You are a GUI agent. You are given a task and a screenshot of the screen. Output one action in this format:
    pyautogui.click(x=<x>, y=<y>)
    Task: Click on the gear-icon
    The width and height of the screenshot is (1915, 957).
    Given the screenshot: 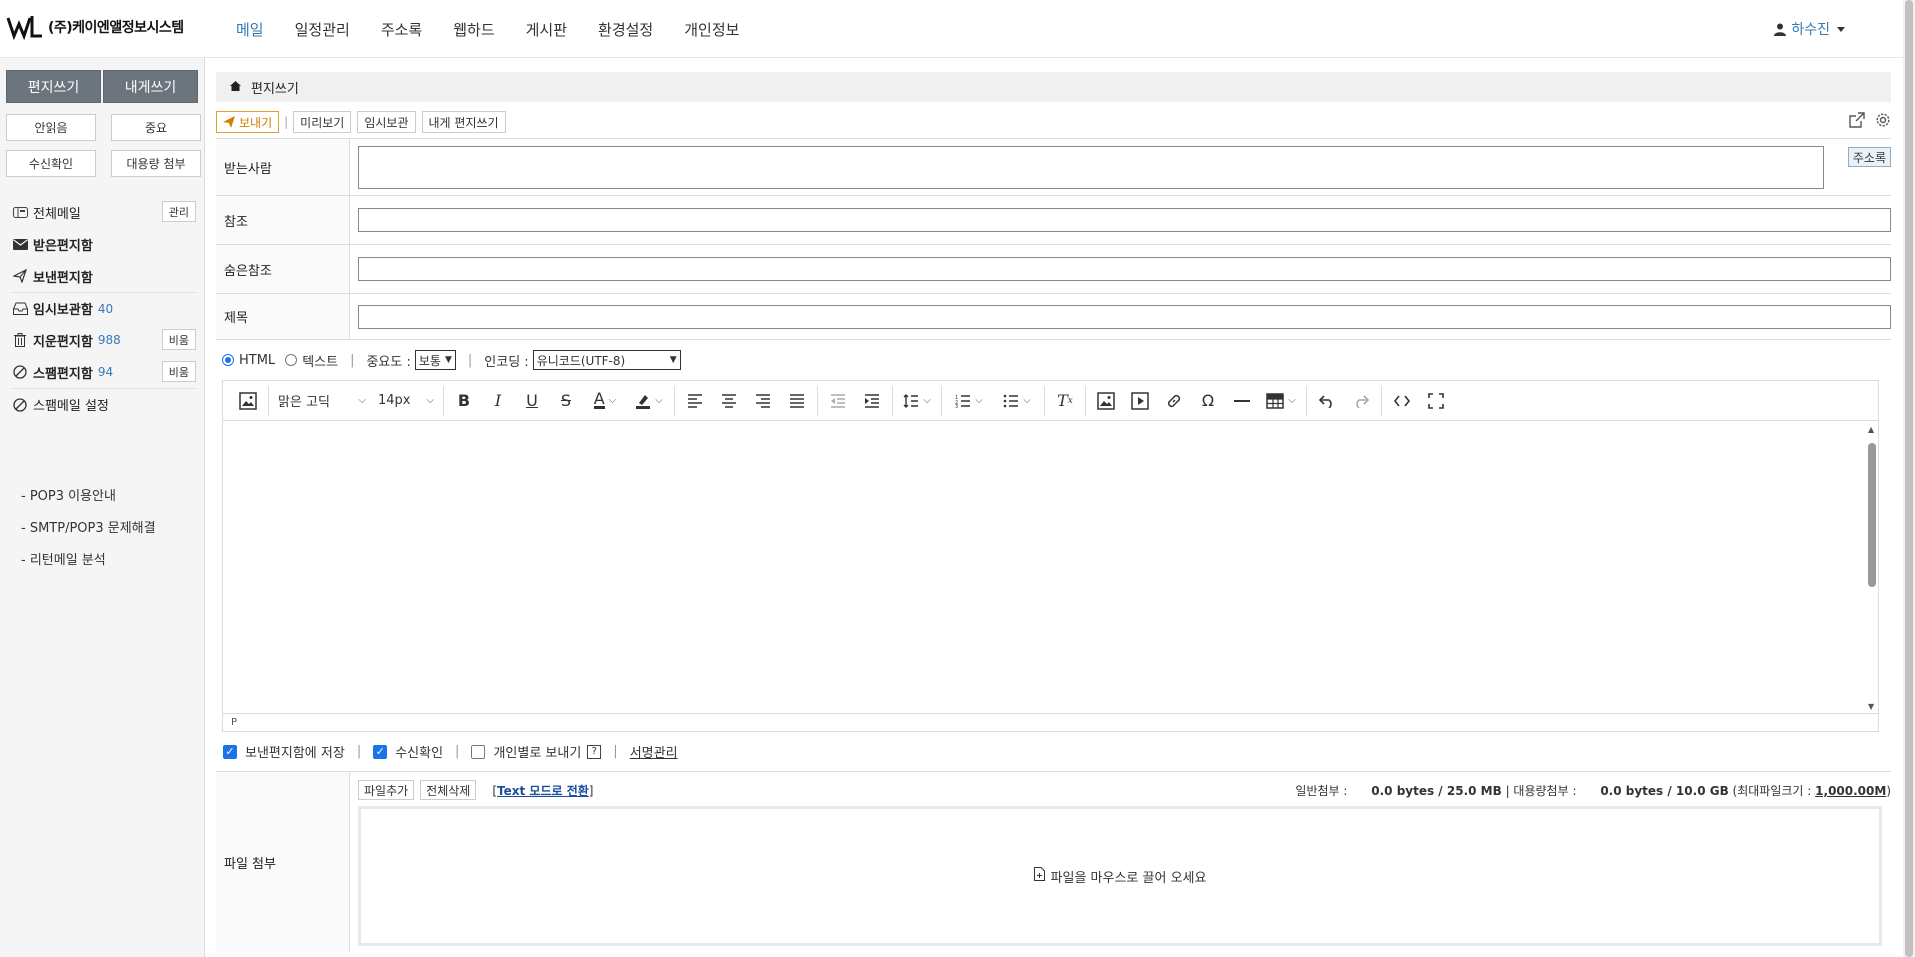 What is the action you would take?
    pyautogui.click(x=1883, y=122)
    